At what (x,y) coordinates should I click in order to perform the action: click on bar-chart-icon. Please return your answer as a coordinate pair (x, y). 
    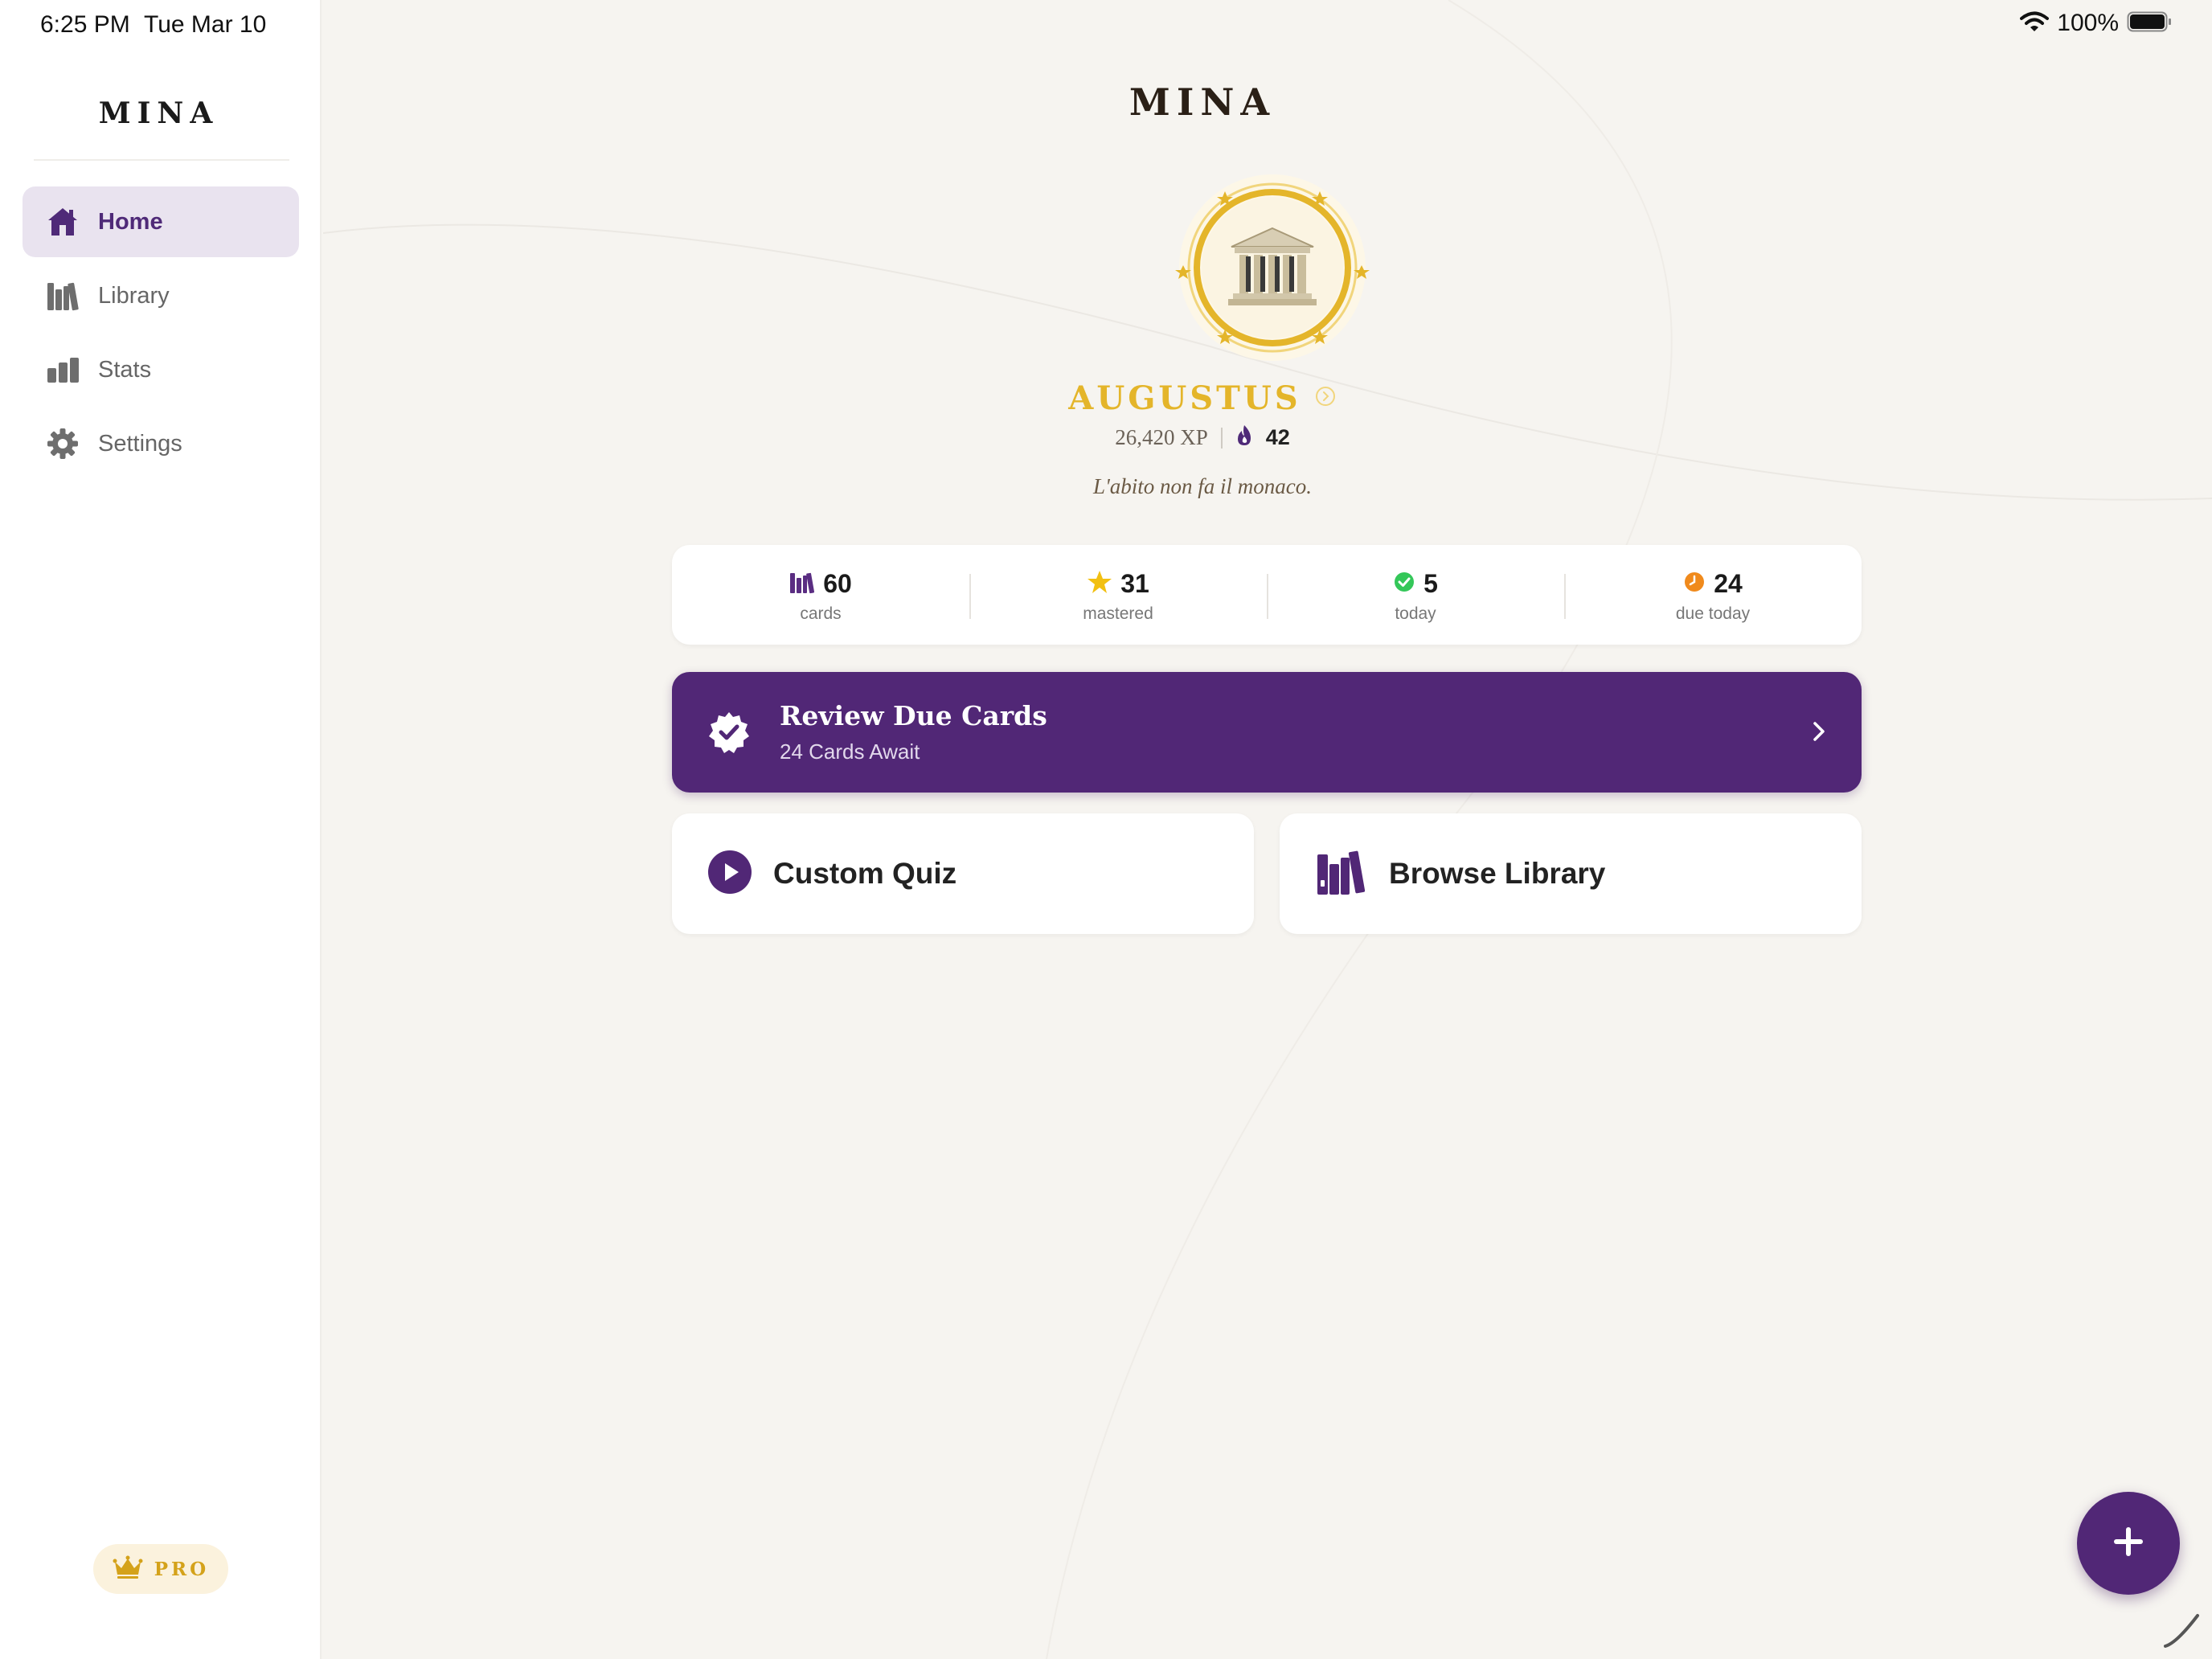
    Looking at the image, I should click on (62, 369).